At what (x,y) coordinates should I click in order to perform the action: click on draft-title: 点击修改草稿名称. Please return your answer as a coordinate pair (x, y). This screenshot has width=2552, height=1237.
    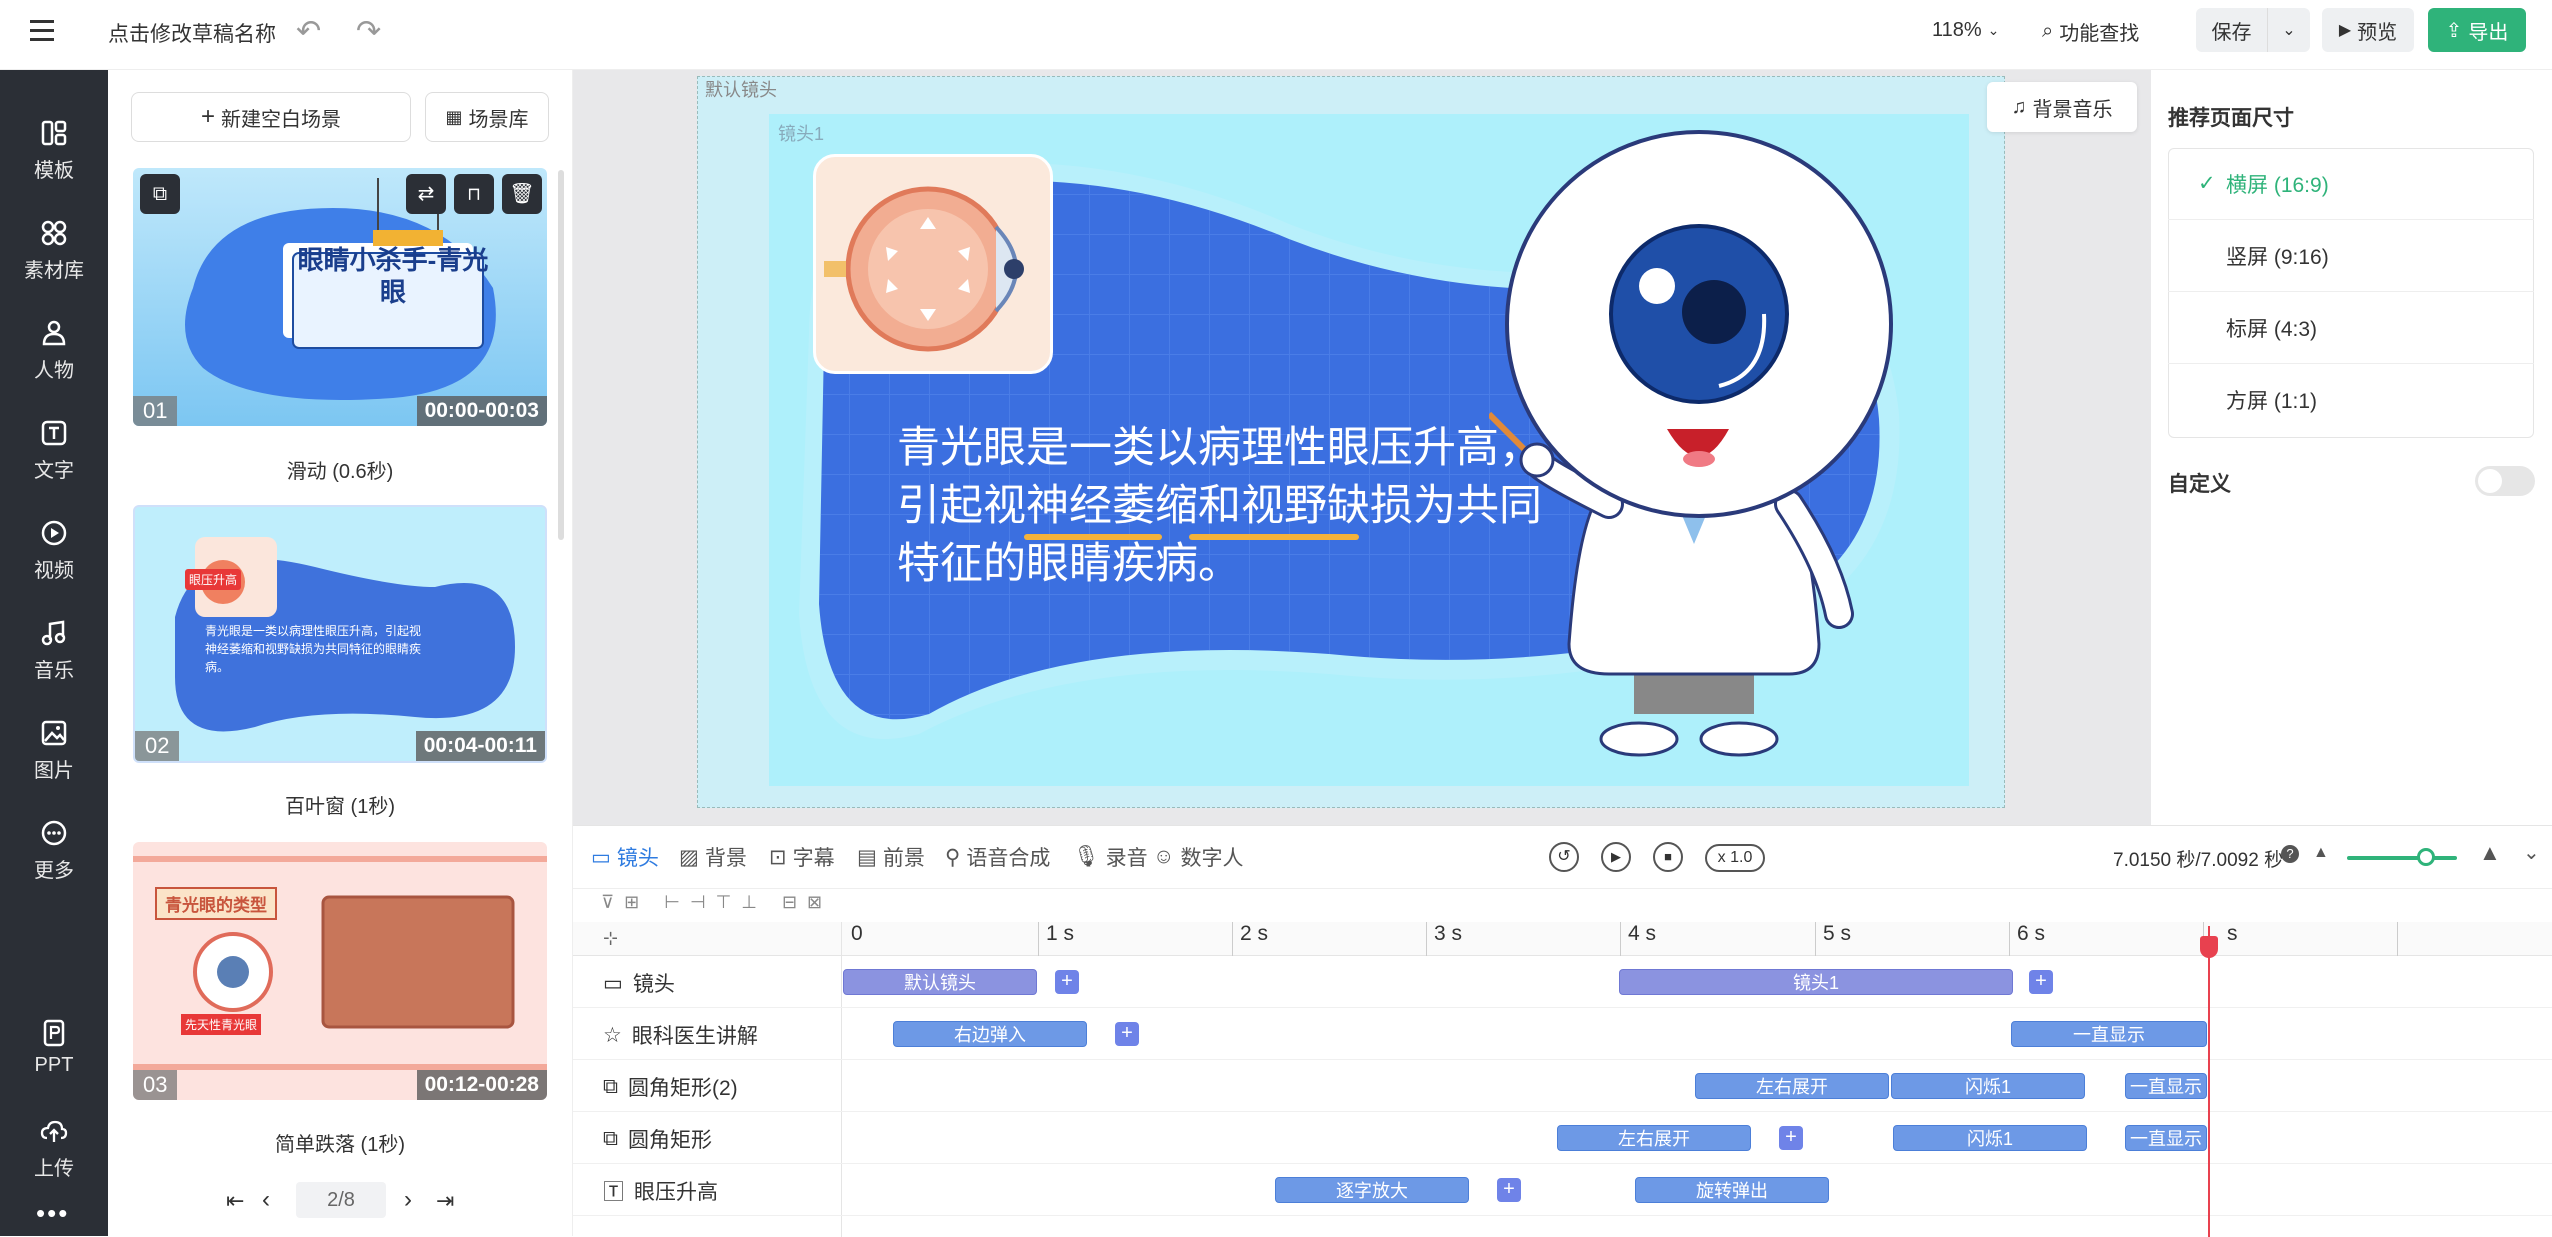
    Looking at the image, I should click on (192, 33).